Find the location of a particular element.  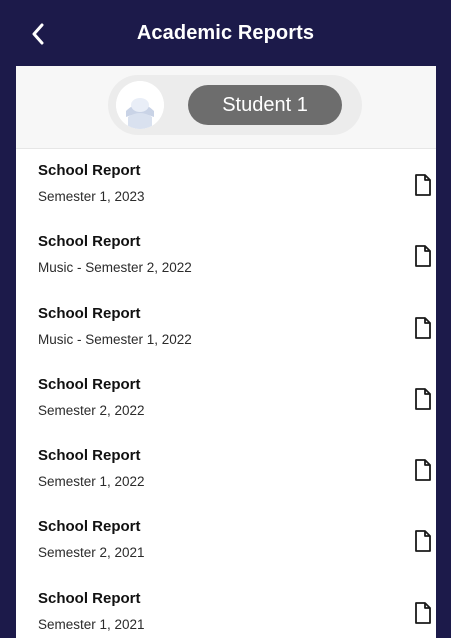

report-list-item: School Report Music - Semester 1, 2022 is located at coordinates (226, 327).